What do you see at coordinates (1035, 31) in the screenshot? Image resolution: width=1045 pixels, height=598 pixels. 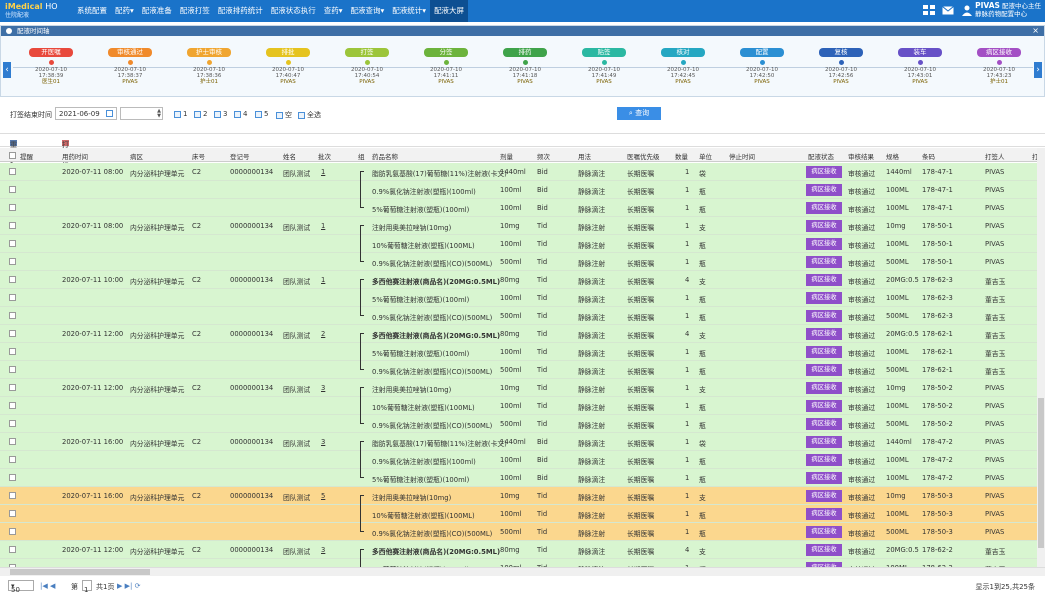 I see `close-icon: ×` at bounding box center [1035, 31].